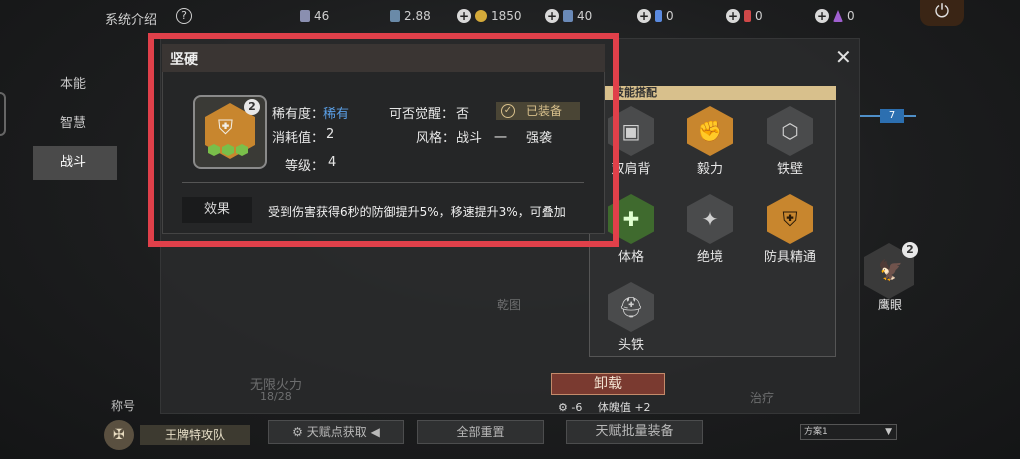 This screenshot has height=459, width=1020. What do you see at coordinates (709, 169) in the screenshot?
I see `skill-label: 毅力` at bounding box center [709, 169].